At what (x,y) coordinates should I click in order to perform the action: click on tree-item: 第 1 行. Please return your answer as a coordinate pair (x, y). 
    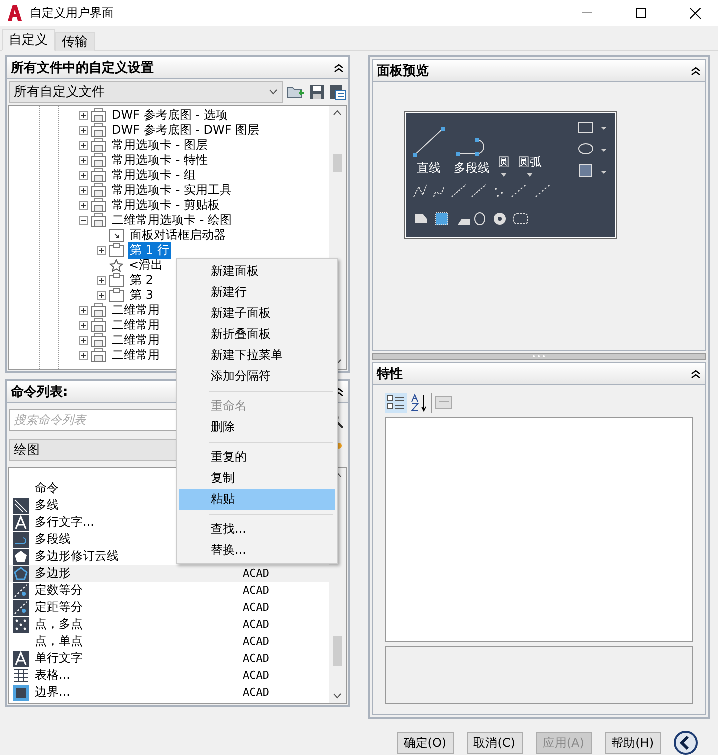
    Looking at the image, I should click on (150, 251).